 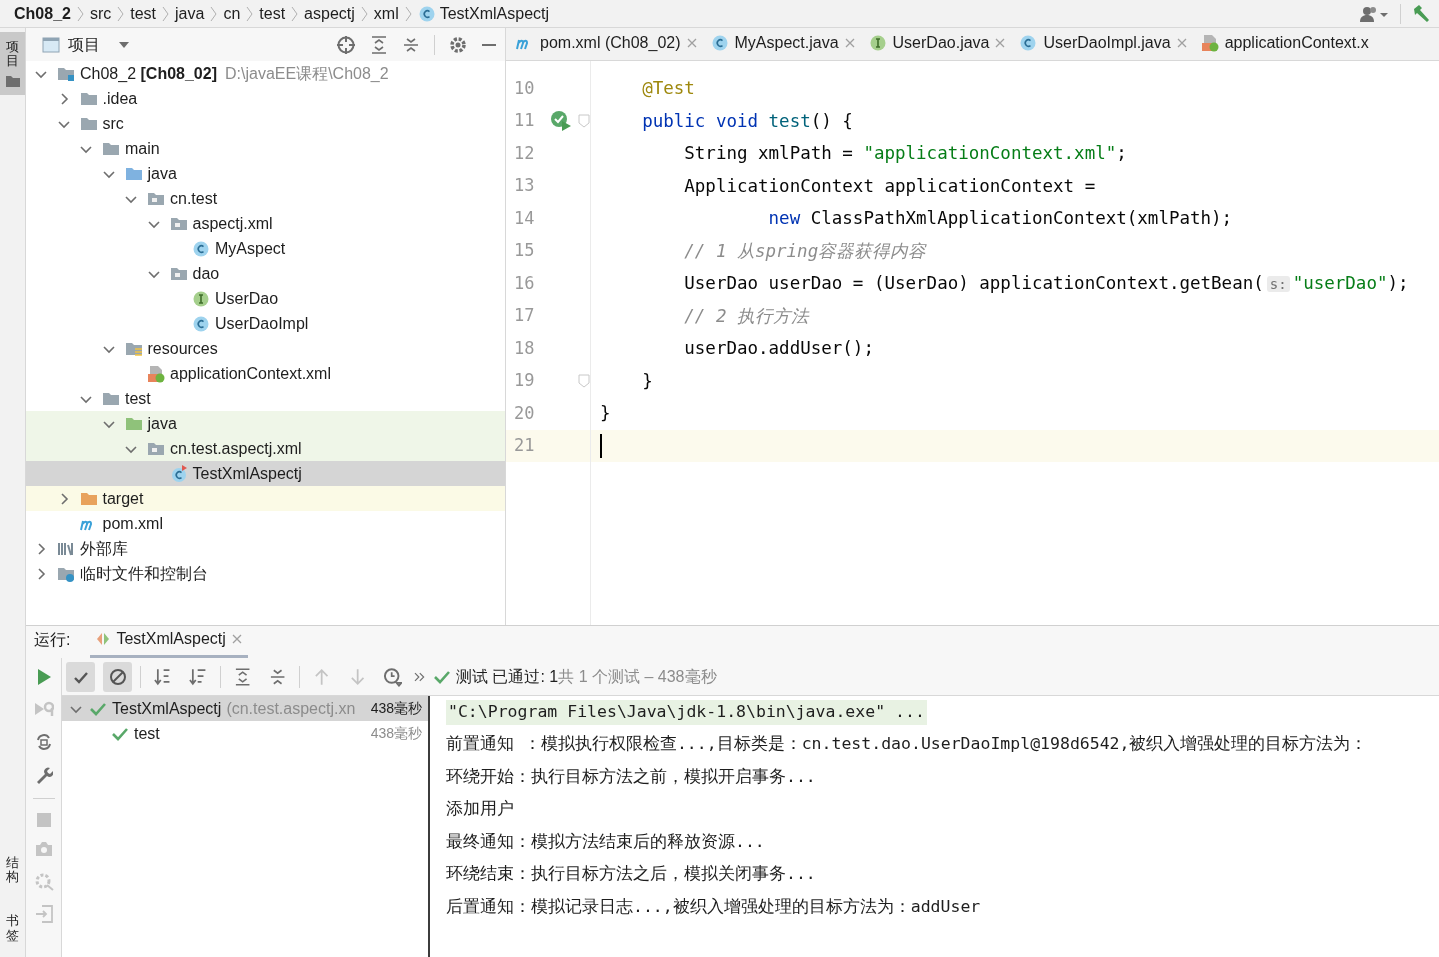 I want to click on code-line: UserDao userDao = (UserDao) applicationContext.getBean( s: "userDao");, so click(x=1046, y=284).